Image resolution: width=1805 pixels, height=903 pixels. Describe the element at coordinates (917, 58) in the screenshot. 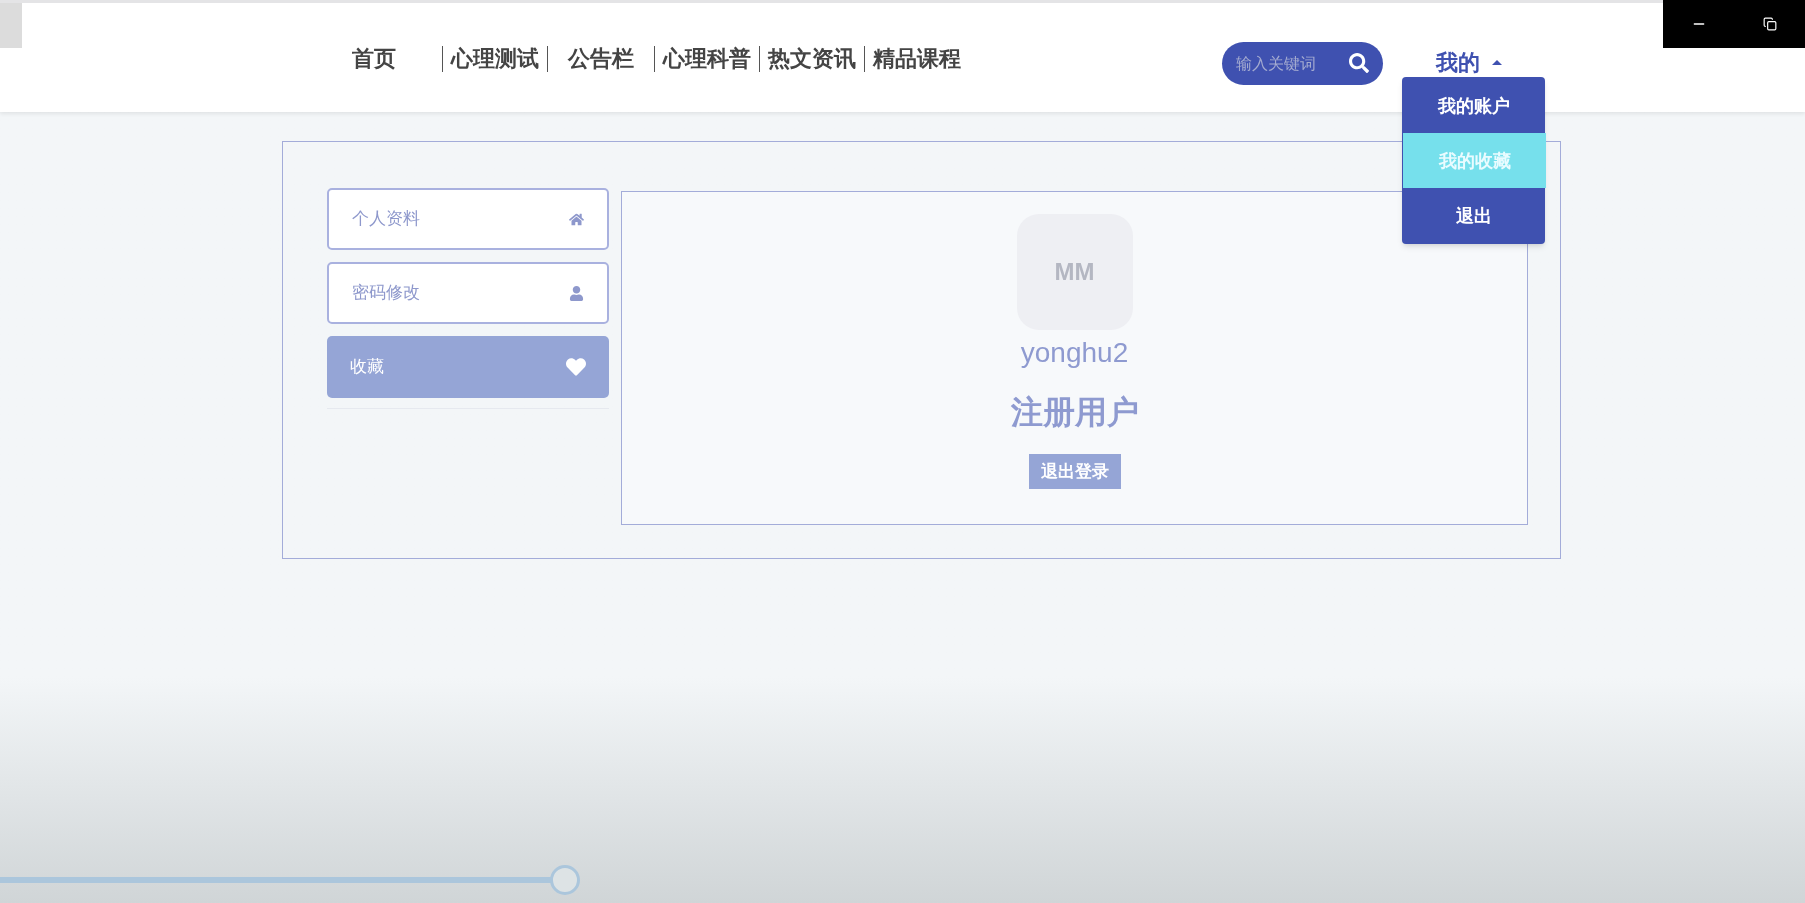

I see `nav-link: 精品课程` at that location.